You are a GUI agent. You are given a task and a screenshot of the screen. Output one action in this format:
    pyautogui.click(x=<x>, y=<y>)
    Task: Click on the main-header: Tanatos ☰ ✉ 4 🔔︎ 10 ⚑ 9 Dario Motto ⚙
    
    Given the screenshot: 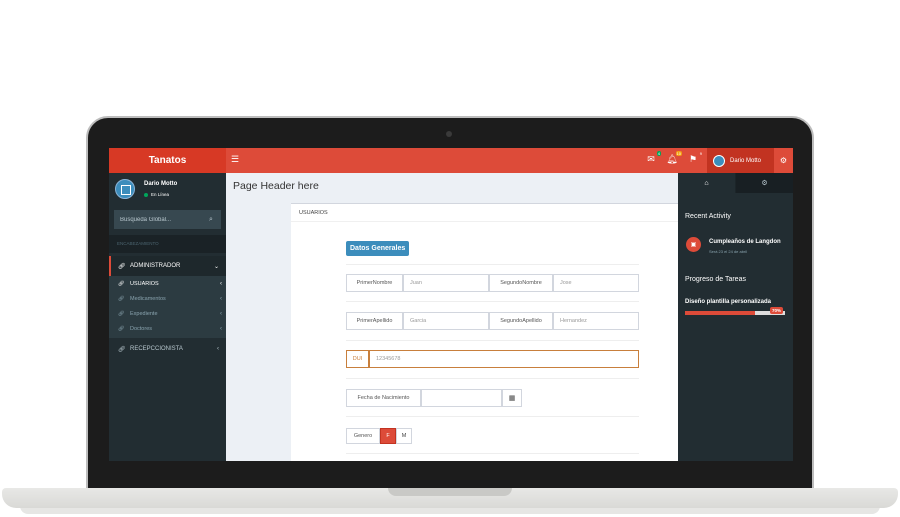 What is the action you would take?
    pyautogui.click(x=451, y=160)
    